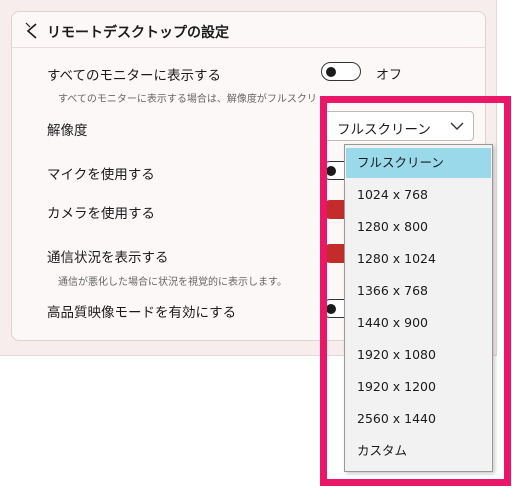 This screenshot has height=493, width=512. What do you see at coordinates (418, 195) in the screenshot?
I see `dropdown-option: 1024 x 768` at bounding box center [418, 195].